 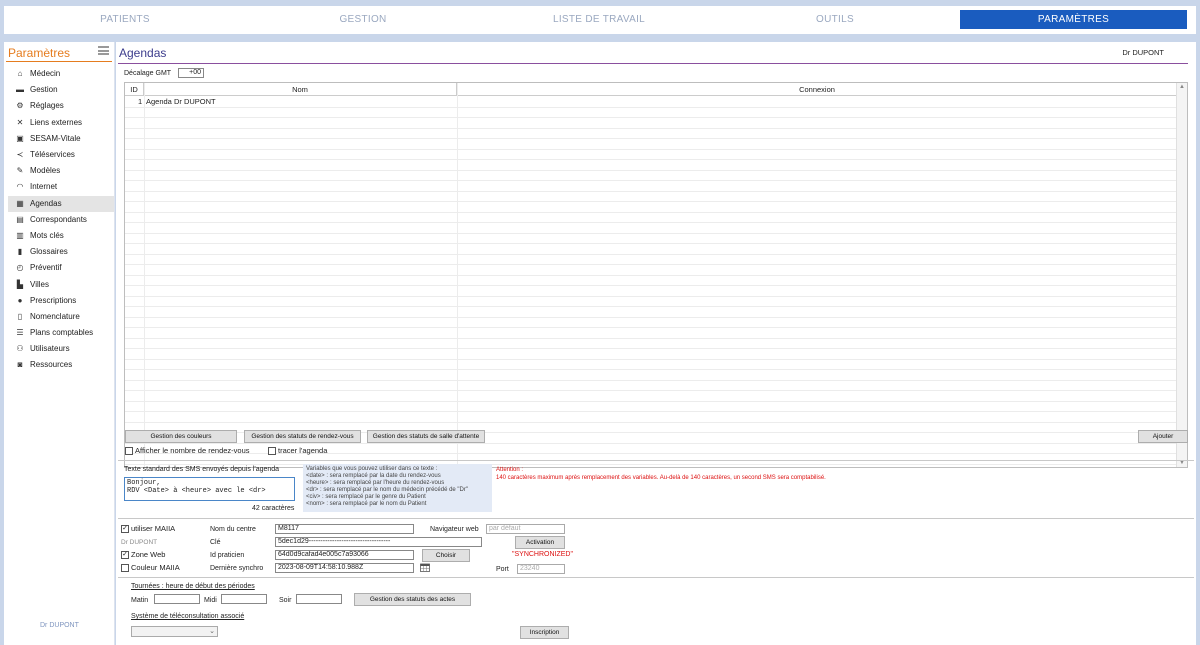 What do you see at coordinates (363, 19) in the screenshot?
I see `tab-gestion: GESTION` at bounding box center [363, 19].